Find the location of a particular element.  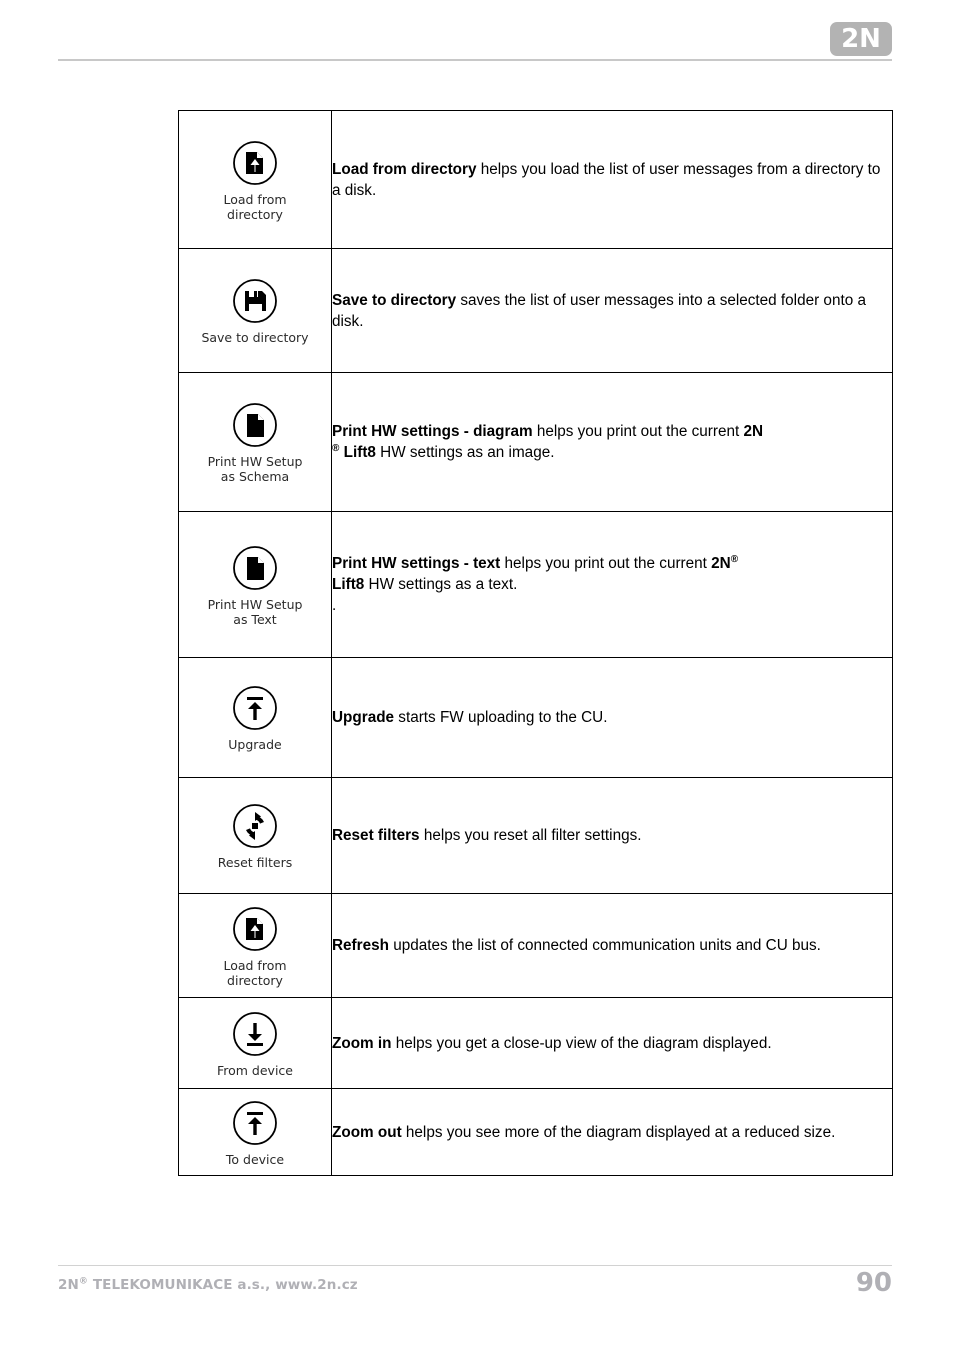

footer-company-tail: TELEKOMUNIKACE a.s., www.2n.cz is located at coordinates (223, 1285).